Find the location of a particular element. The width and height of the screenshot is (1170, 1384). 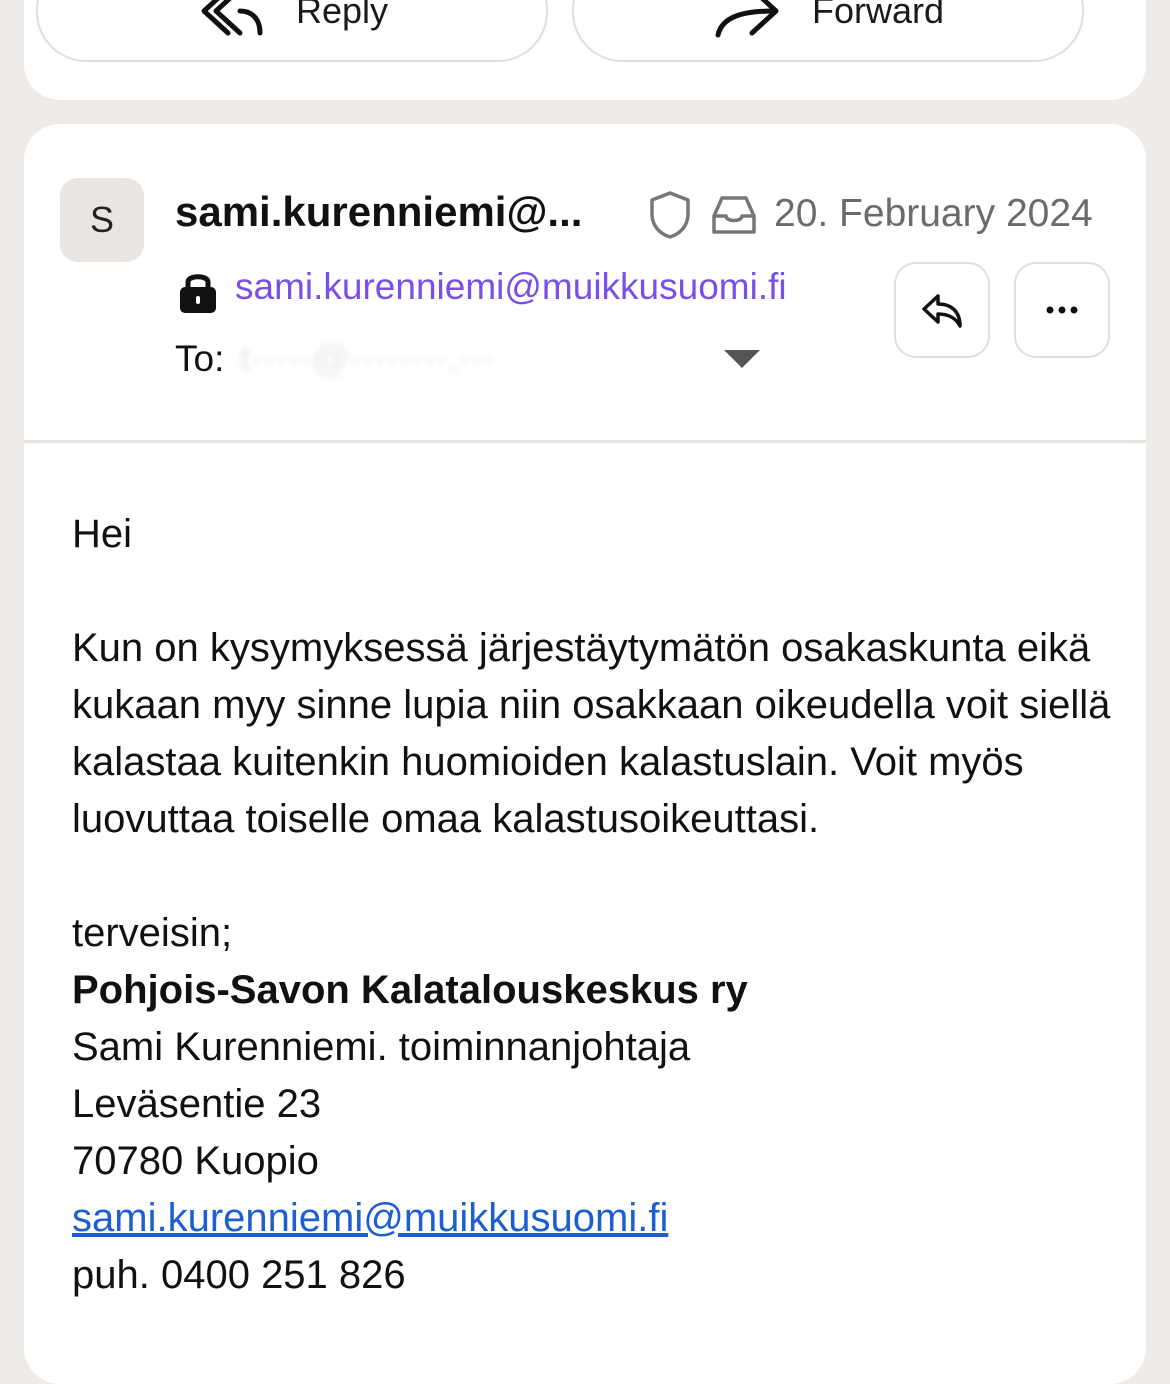

forward-button: Forward is located at coordinates (828, 31).